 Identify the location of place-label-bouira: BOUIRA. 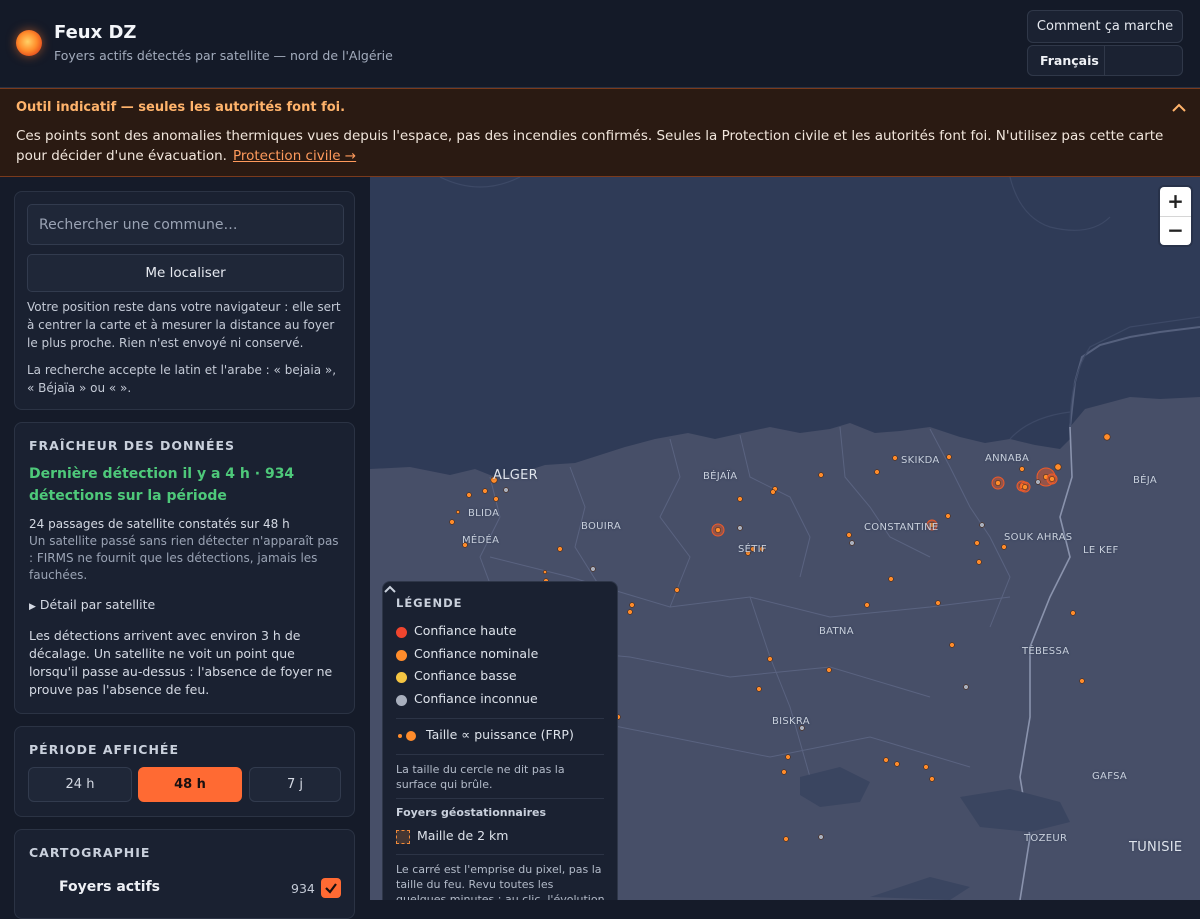
(601, 526).